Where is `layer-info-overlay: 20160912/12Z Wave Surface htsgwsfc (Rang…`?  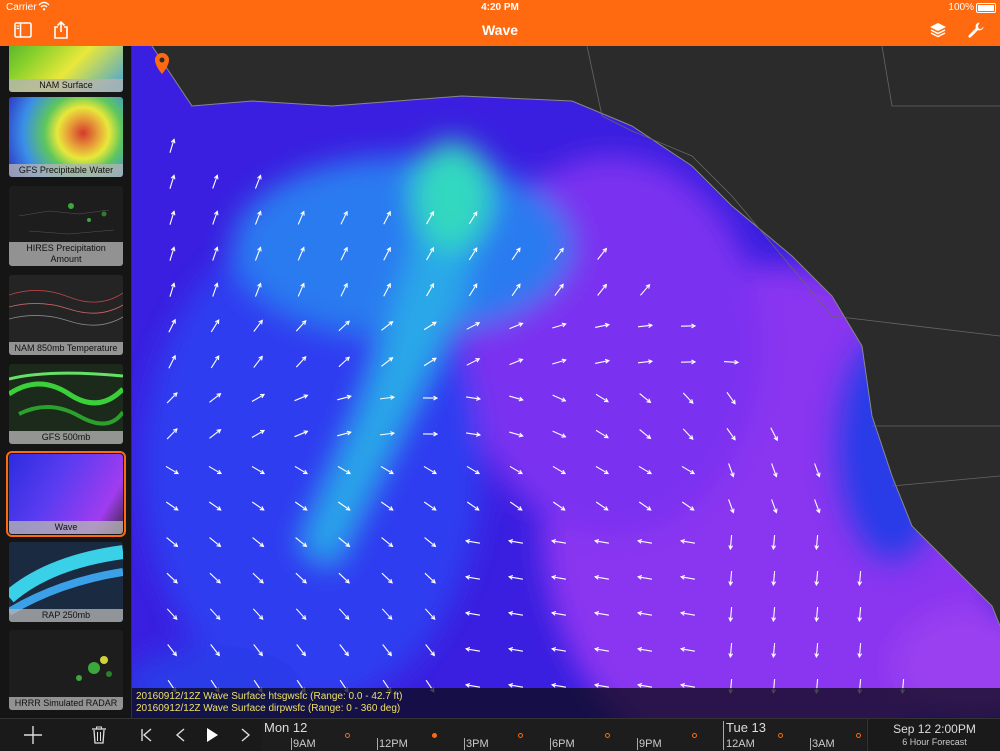
layer-info-overlay: 20160912/12Z Wave Surface htsgwsfc (Rang… is located at coordinates (566, 703).